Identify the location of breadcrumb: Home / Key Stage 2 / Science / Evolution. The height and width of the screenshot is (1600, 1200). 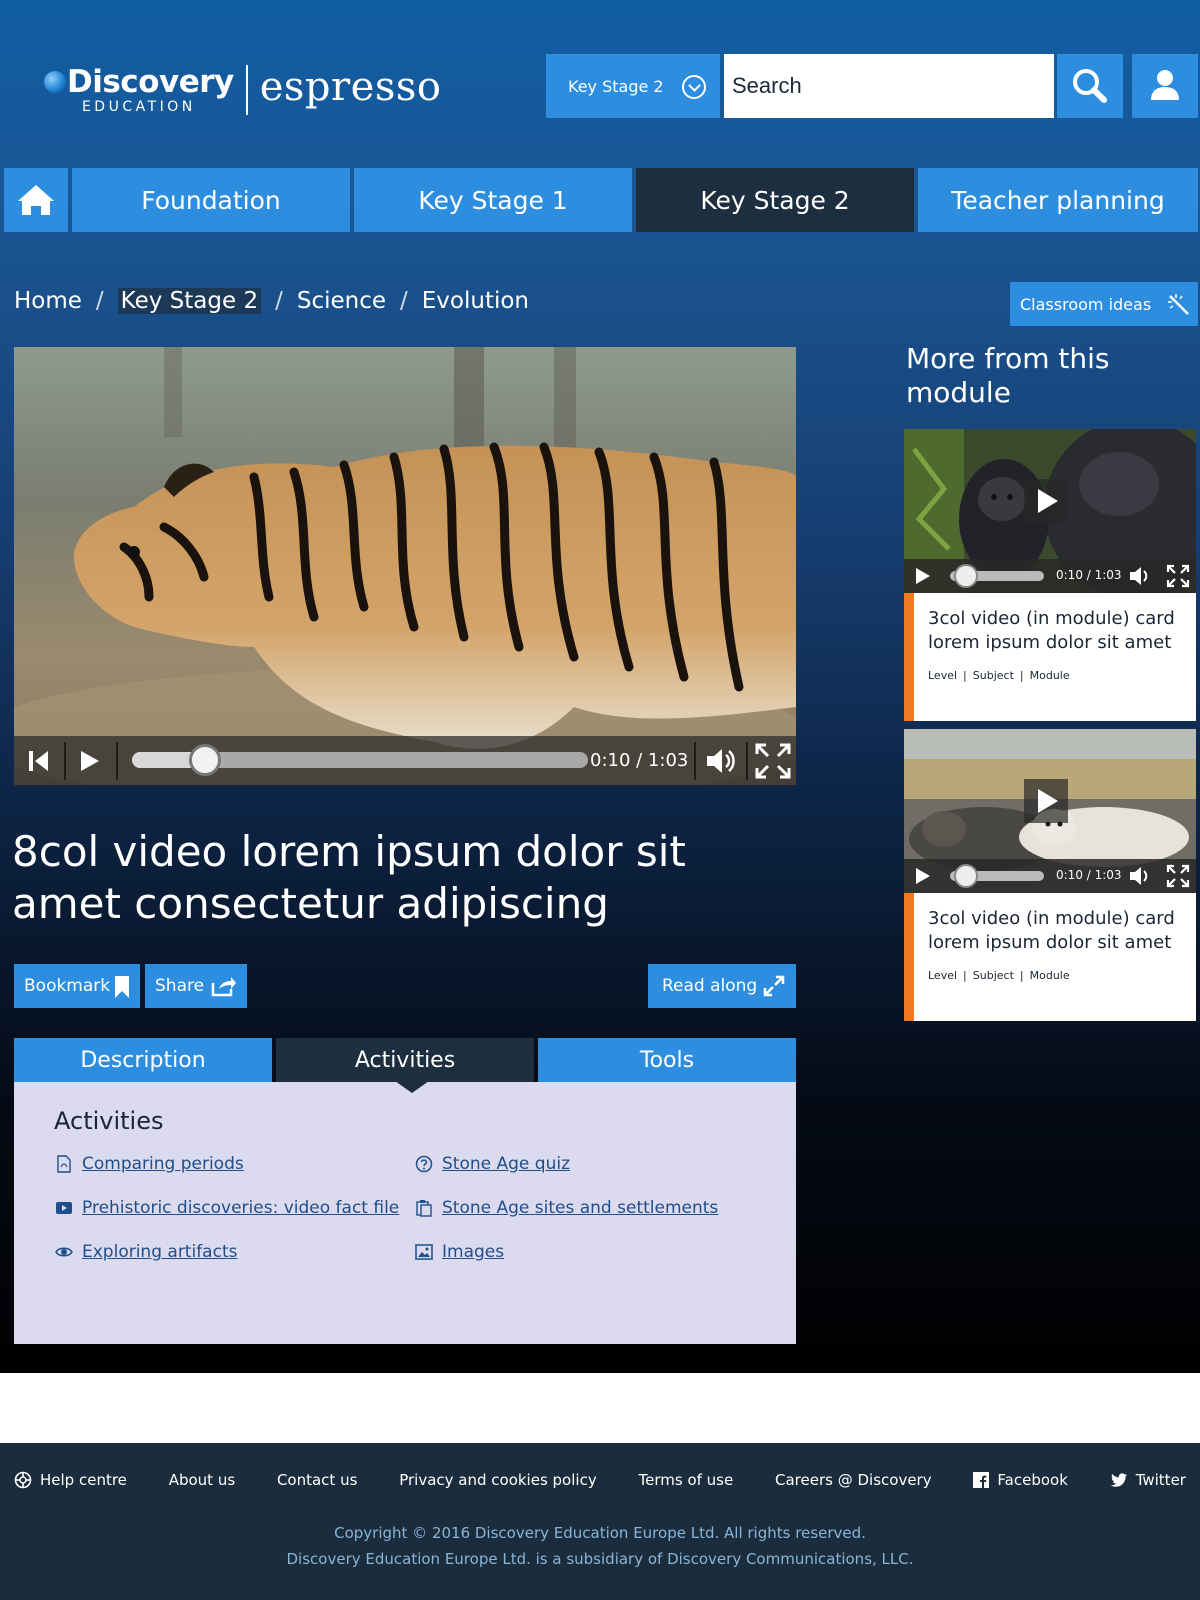
(271, 301).